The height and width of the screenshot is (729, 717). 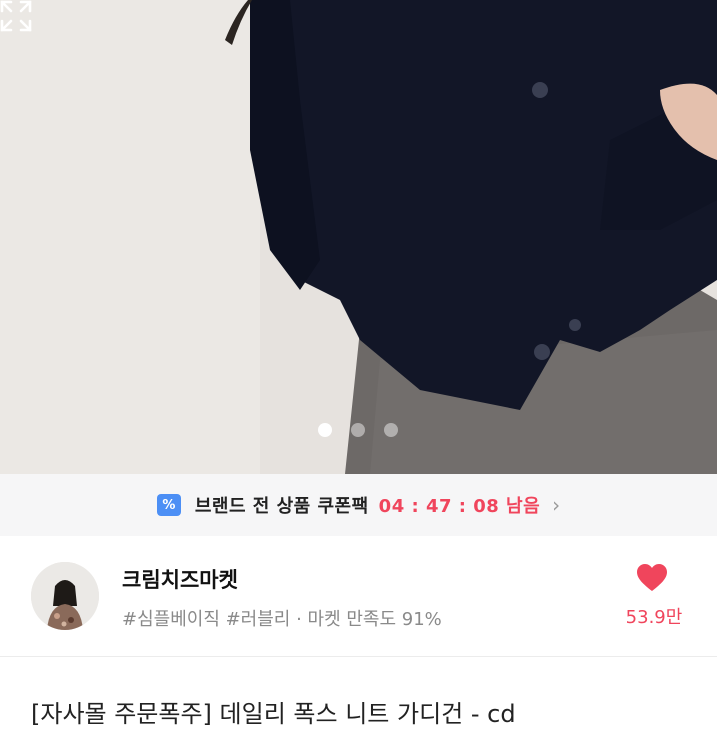 What do you see at coordinates (168, 505) in the screenshot?
I see `coupon-percent-icon: %` at bounding box center [168, 505].